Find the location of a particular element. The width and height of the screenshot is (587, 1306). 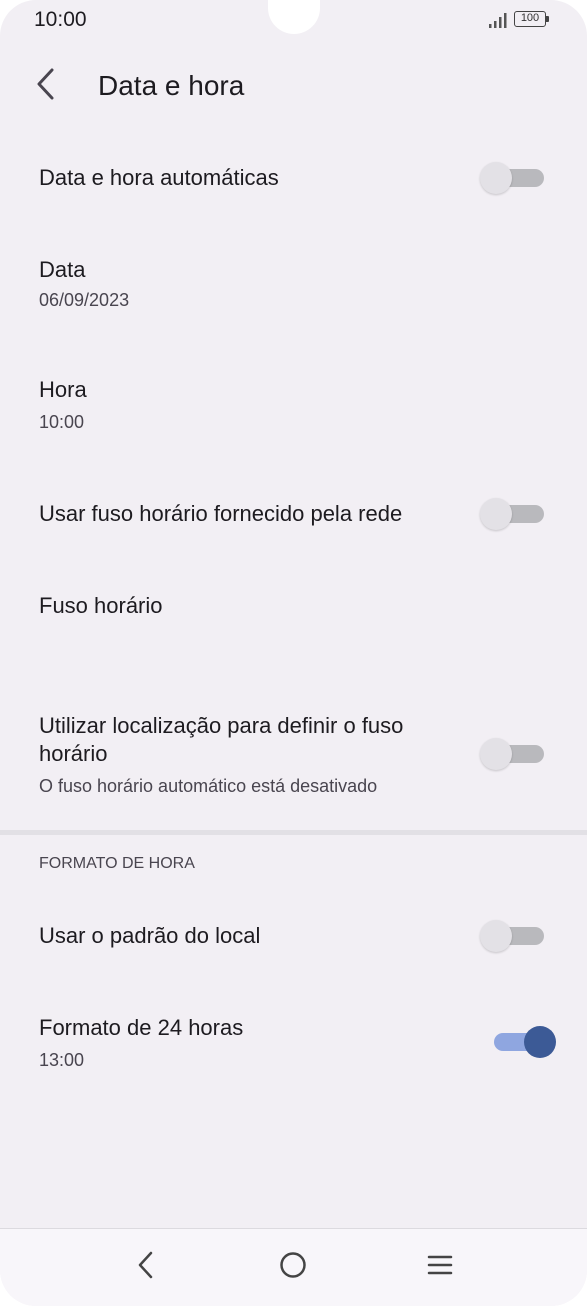

app-bar: Data e hora is located at coordinates (293, 86).